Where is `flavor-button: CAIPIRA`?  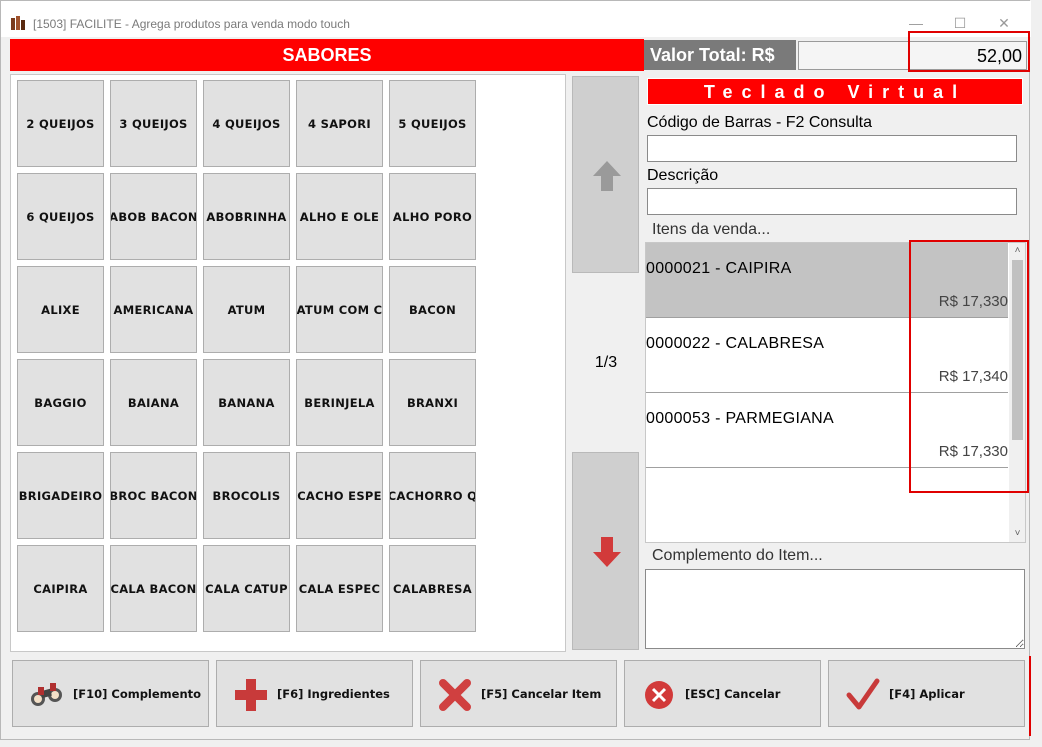
flavor-button: CAIPIRA is located at coordinates (60, 588).